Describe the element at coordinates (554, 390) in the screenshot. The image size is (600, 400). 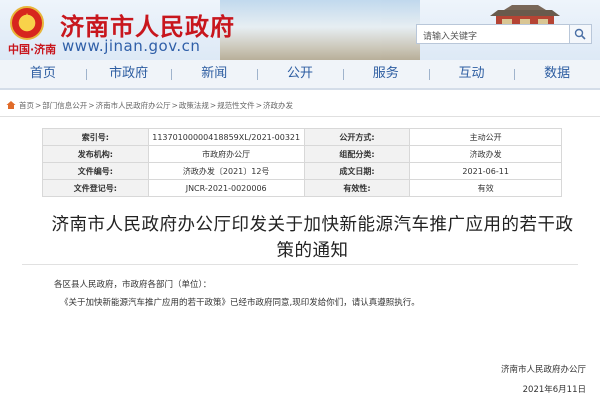
I see `signature-date: 2021年6月11日` at that location.